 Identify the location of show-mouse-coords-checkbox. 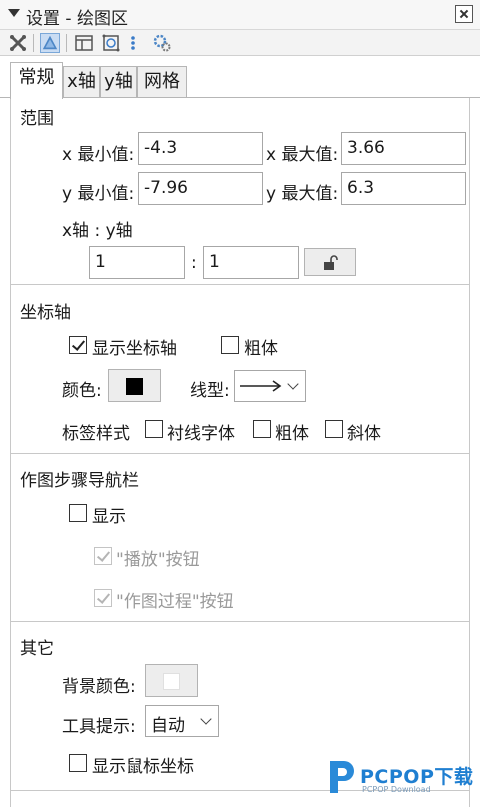
(78, 763).